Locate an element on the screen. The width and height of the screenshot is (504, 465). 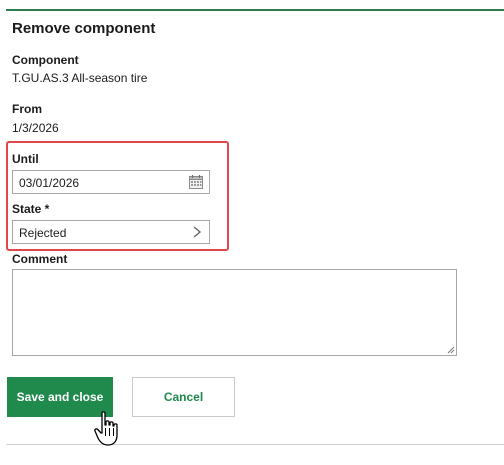
state-value: Rejected is located at coordinates (43, 233).